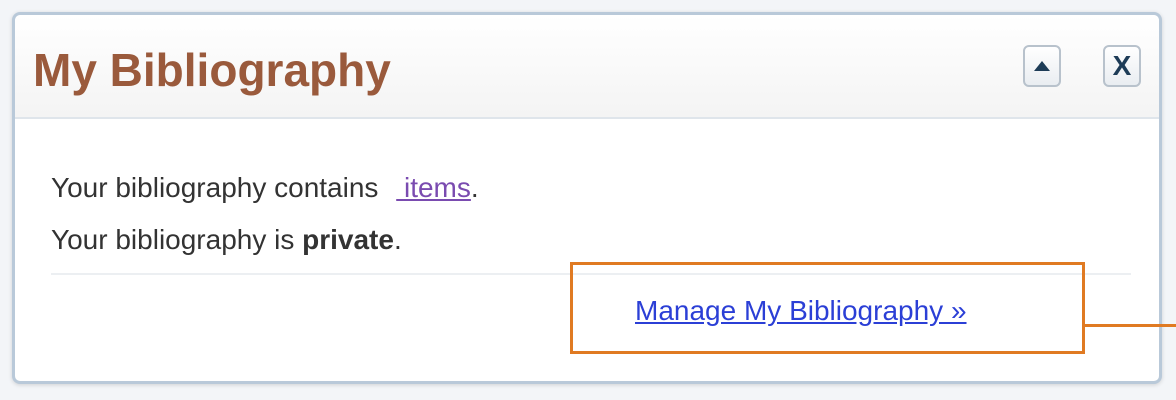 This screenshot has width=1176, height=400. I want to click on visibility-line: Your bibliography is private., so click(265, 248).